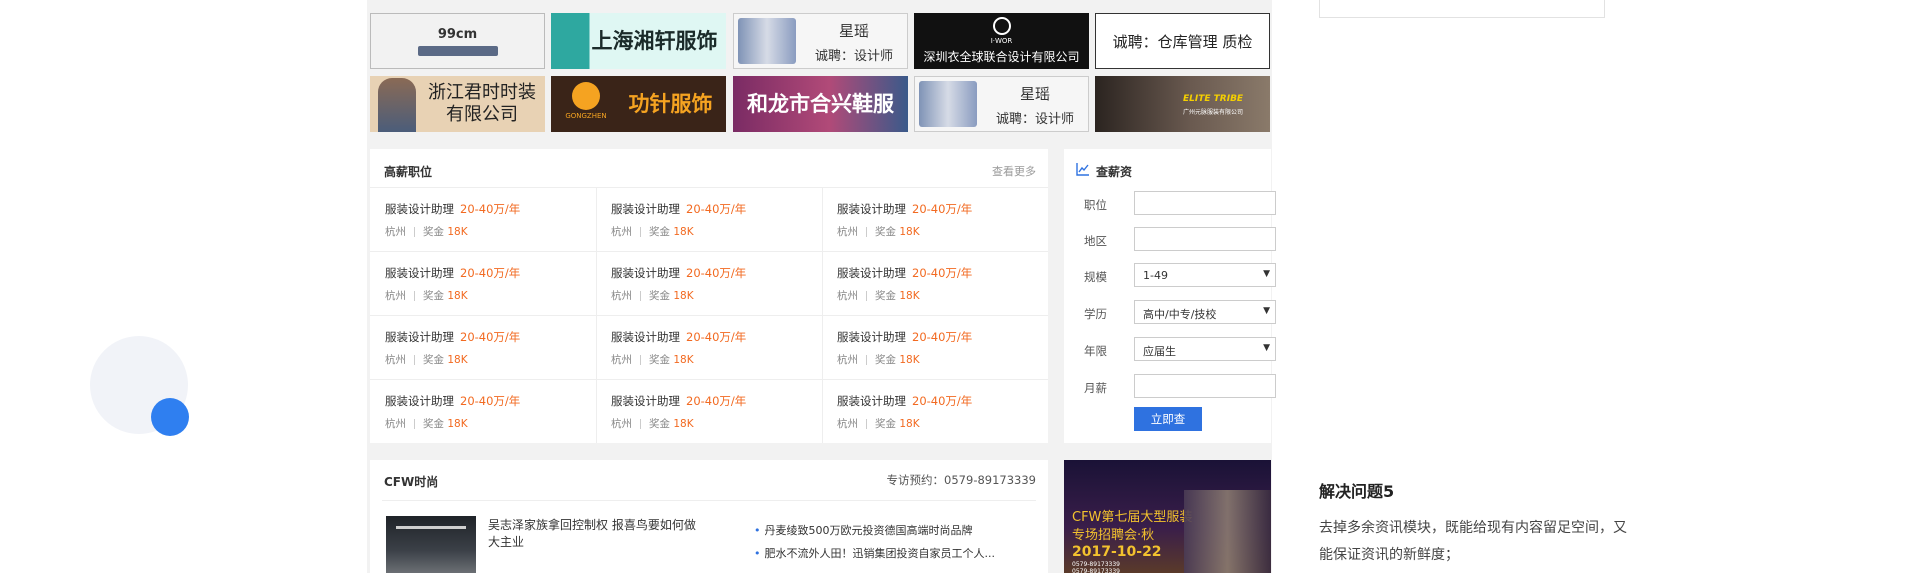 Image resolution: width=1920 pixels, height=573 pixels. I want to click on field-label-size: 规模, so click(1095, 277).